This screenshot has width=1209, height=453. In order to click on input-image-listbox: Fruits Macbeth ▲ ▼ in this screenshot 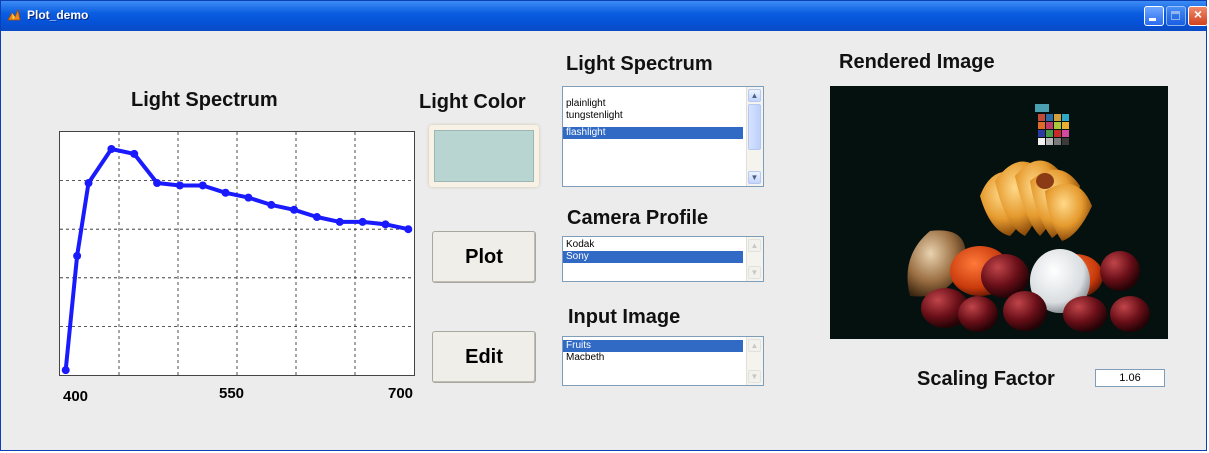, I will do `click(663, 361)`.